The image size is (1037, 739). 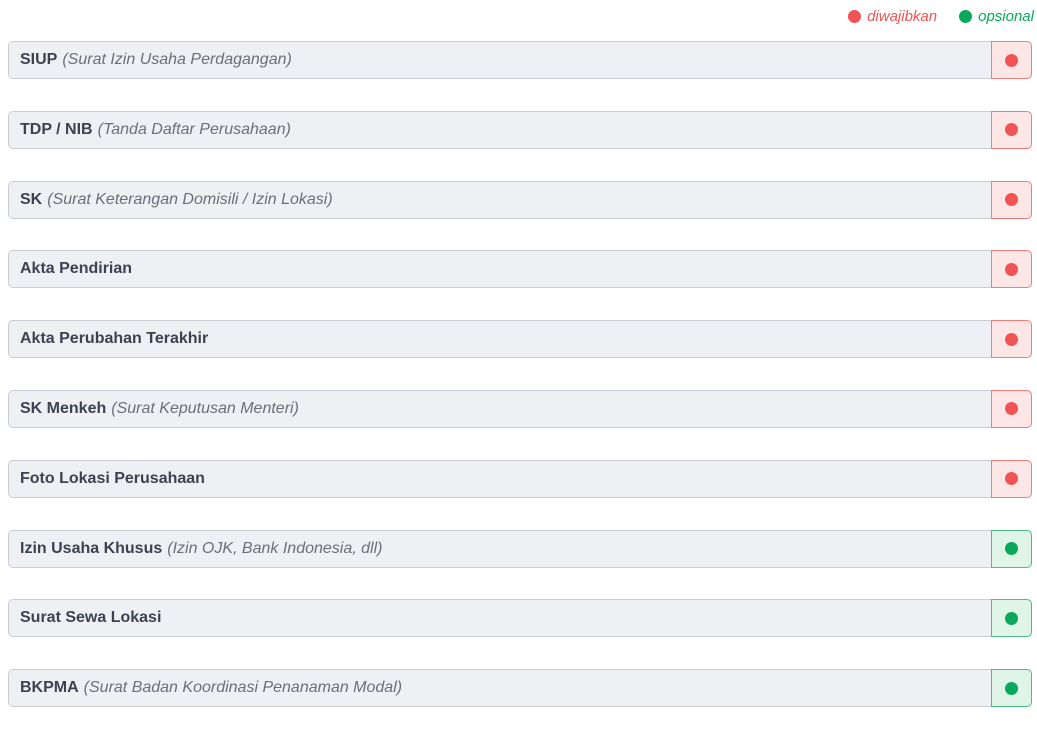 What do you see at coordinates (499, 60) in the screenshot?
I see `document-field: SIUP (Surat Izin Usaha Perdagangan)` at bounding box center [499, 60].